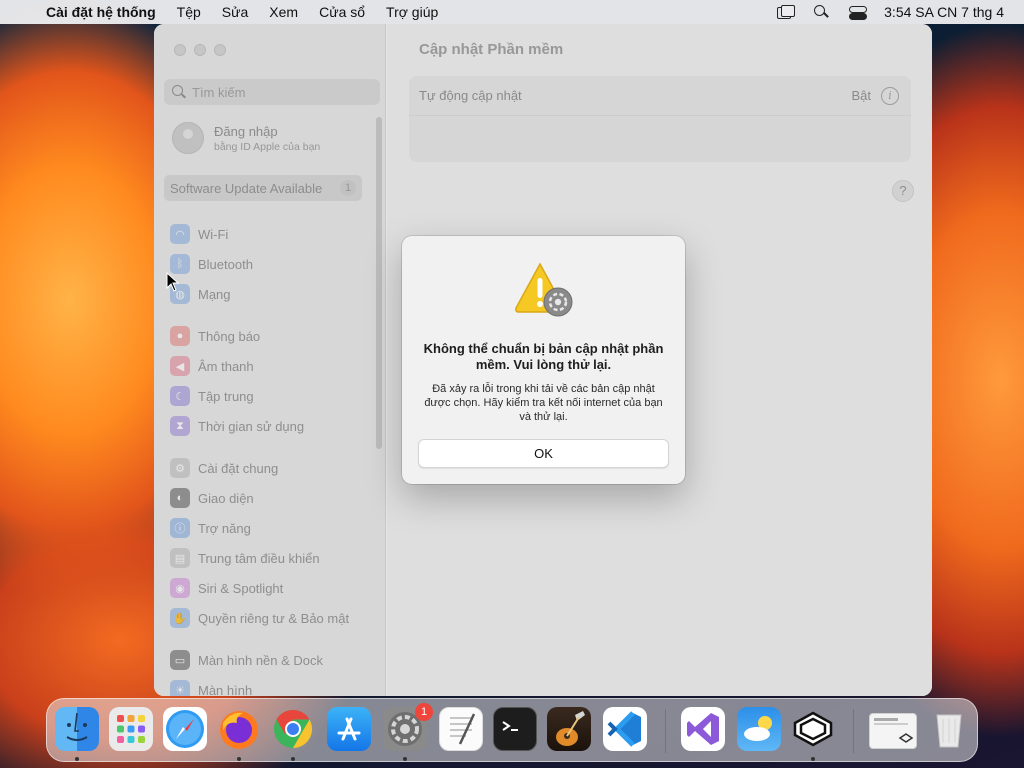  Describe the element at coordinates (77, 759) in the screenshot. I see `finder-running-dot` at that location.